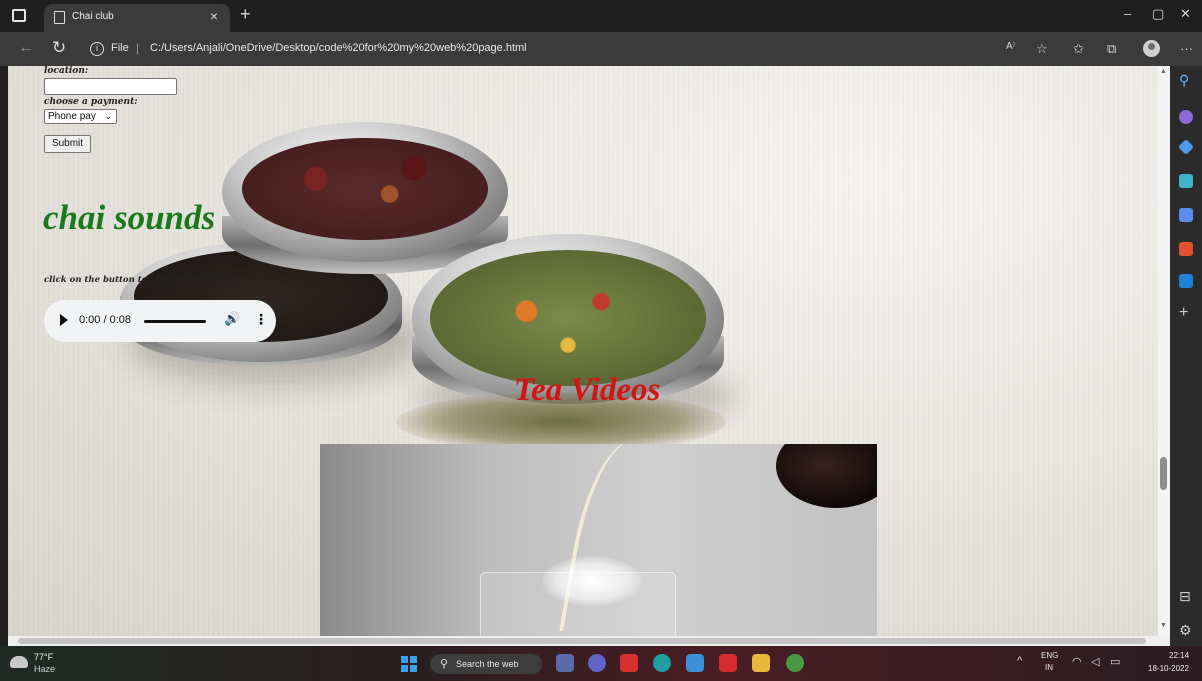  I want to click on teams-chat-icon, so click(597, 663).